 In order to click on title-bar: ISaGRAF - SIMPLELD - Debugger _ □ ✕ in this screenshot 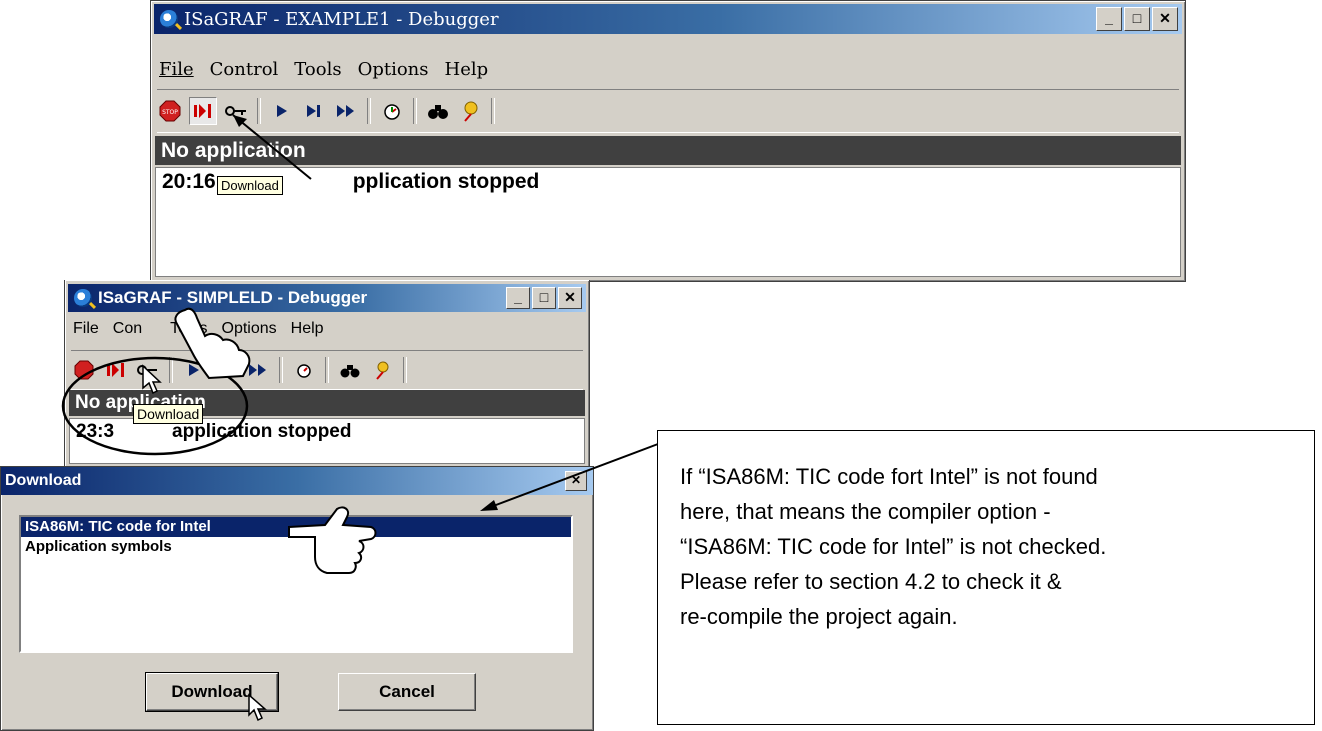, I will do `click(327, 298)`.